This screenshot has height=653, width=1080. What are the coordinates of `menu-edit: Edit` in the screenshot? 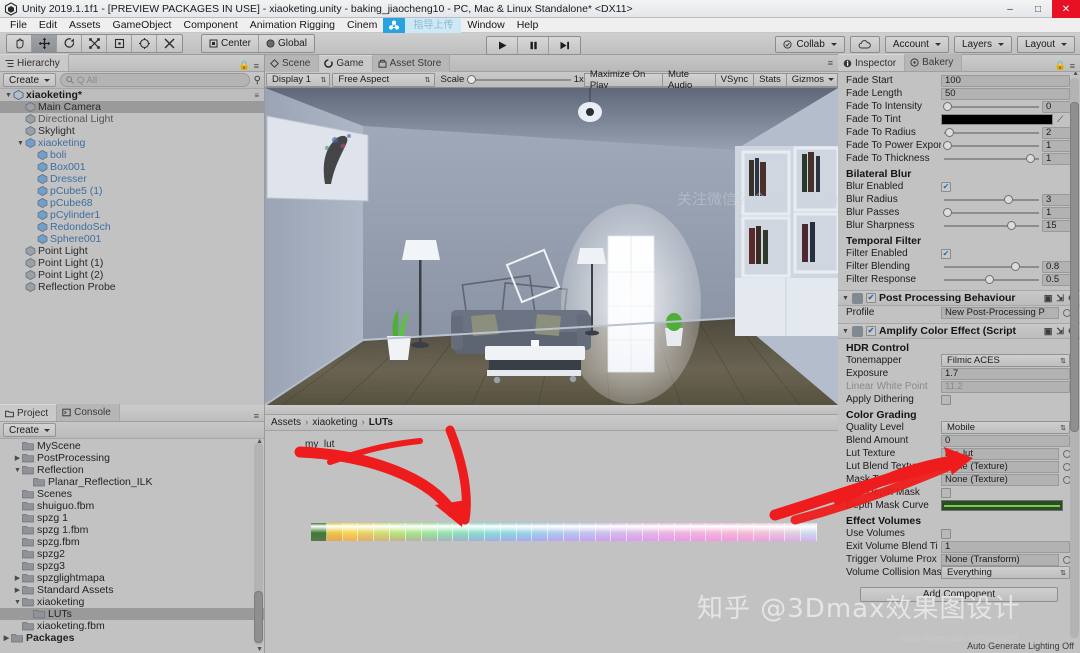 It's located at (48, 25).